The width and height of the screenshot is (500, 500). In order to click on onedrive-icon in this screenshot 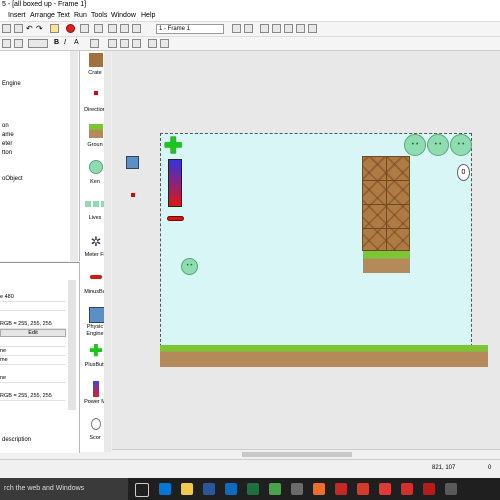, I will do `click(231, 489)`.